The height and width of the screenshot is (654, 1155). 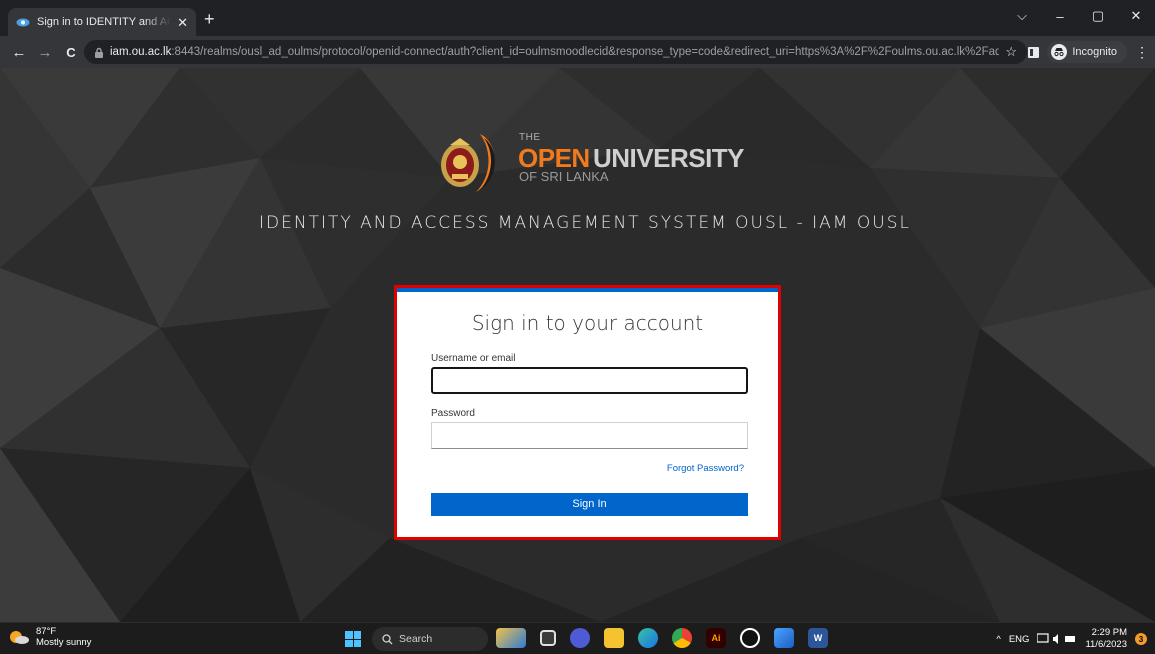 I want to click on back-button: ←, so click(x=19, y=52).